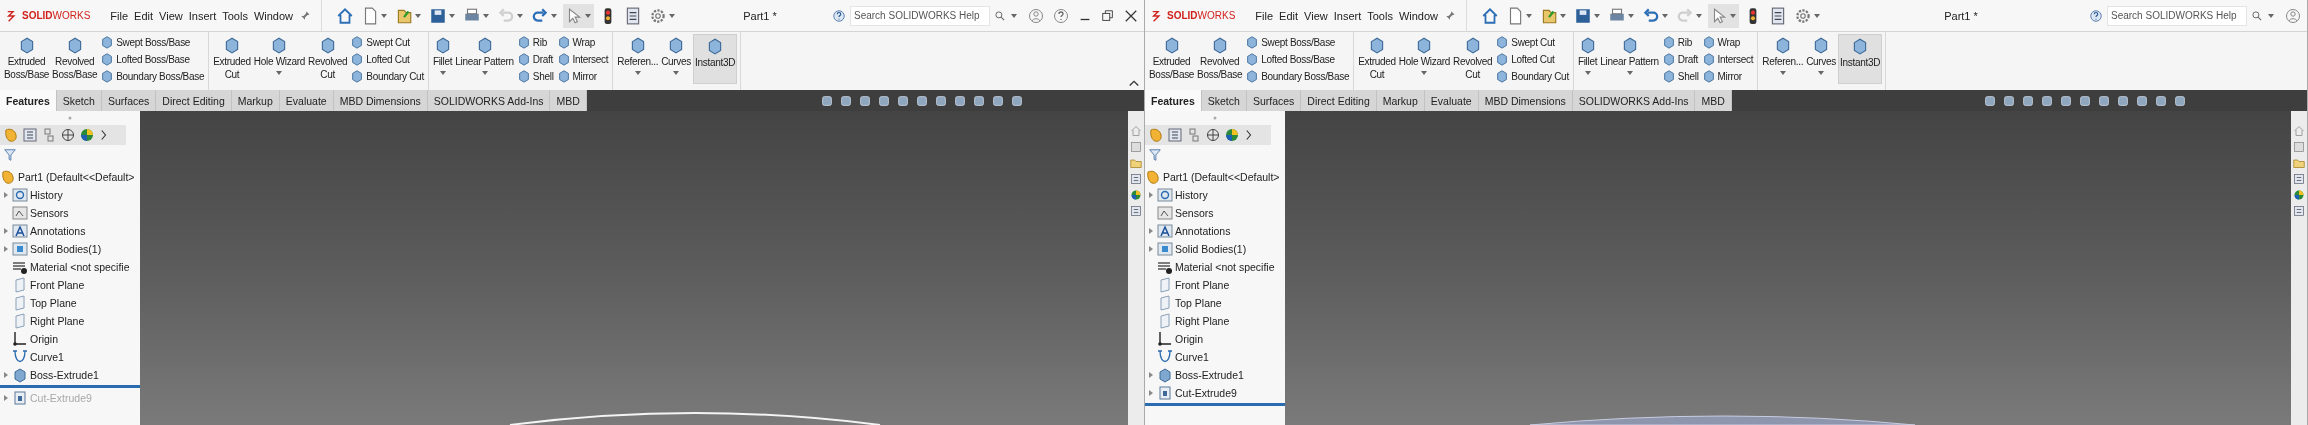  Describe the element at coordinates (152, 42) in the screenshot. I see `ribbon-button: Swept Boss/Base` at that location.